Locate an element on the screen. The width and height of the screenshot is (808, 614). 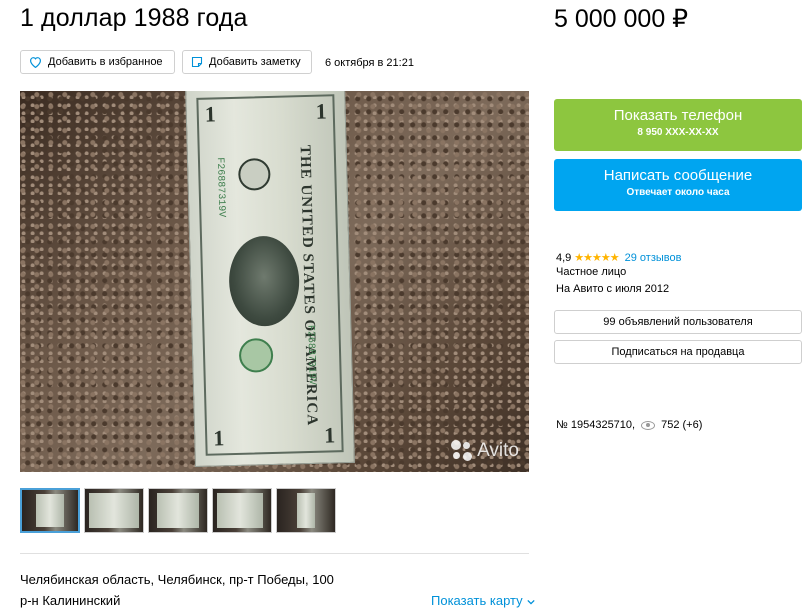
reviews-link: 29 отзывов is located at coordinates (653, 258).